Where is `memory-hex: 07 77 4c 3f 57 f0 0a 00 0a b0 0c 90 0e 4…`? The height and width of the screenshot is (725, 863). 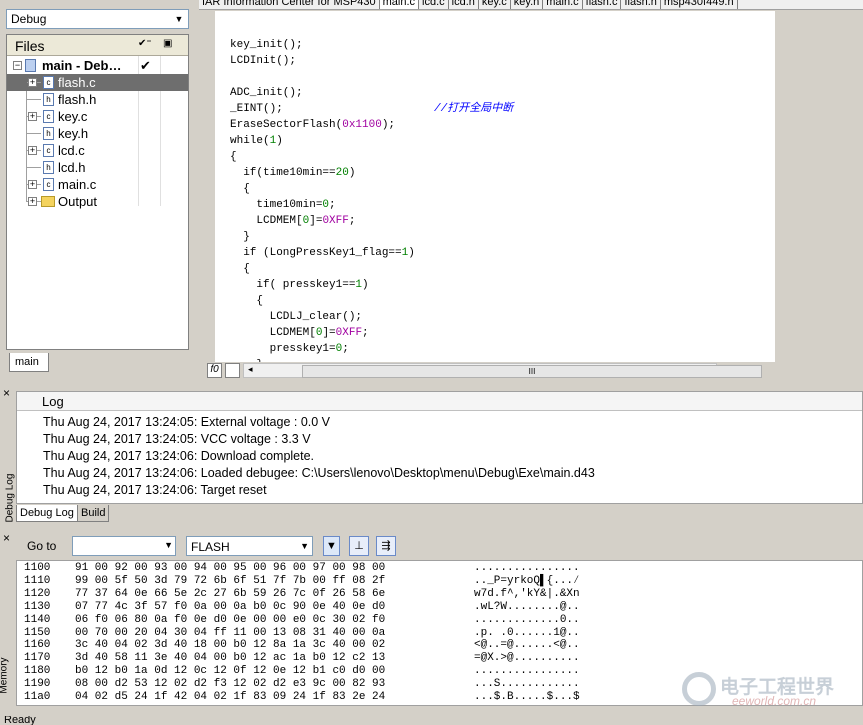 memory-hex: 07 77 4c 3f 57 f0 0a 00 0a b0 0c 90 0e 4… is located at coordinates (230, 606).